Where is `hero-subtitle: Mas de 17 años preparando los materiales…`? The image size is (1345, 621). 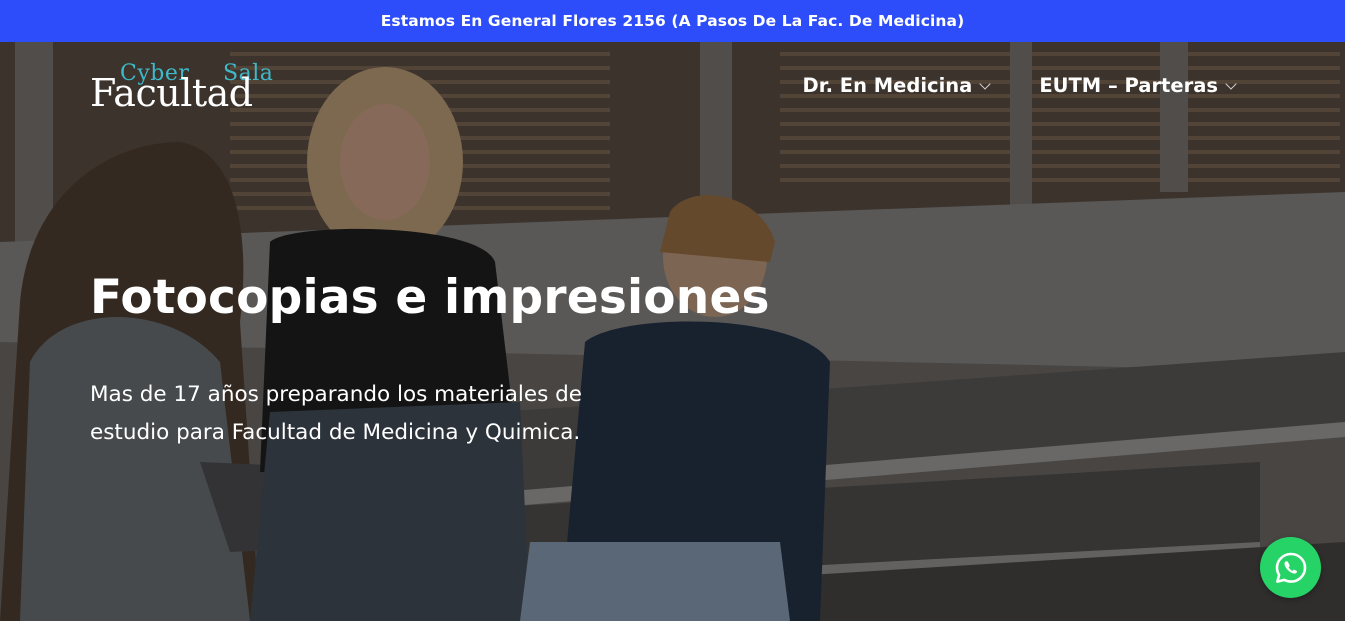 hero-subtitle: Mas de 17 años preparando los materiales… is located at coordinates (336, 413).